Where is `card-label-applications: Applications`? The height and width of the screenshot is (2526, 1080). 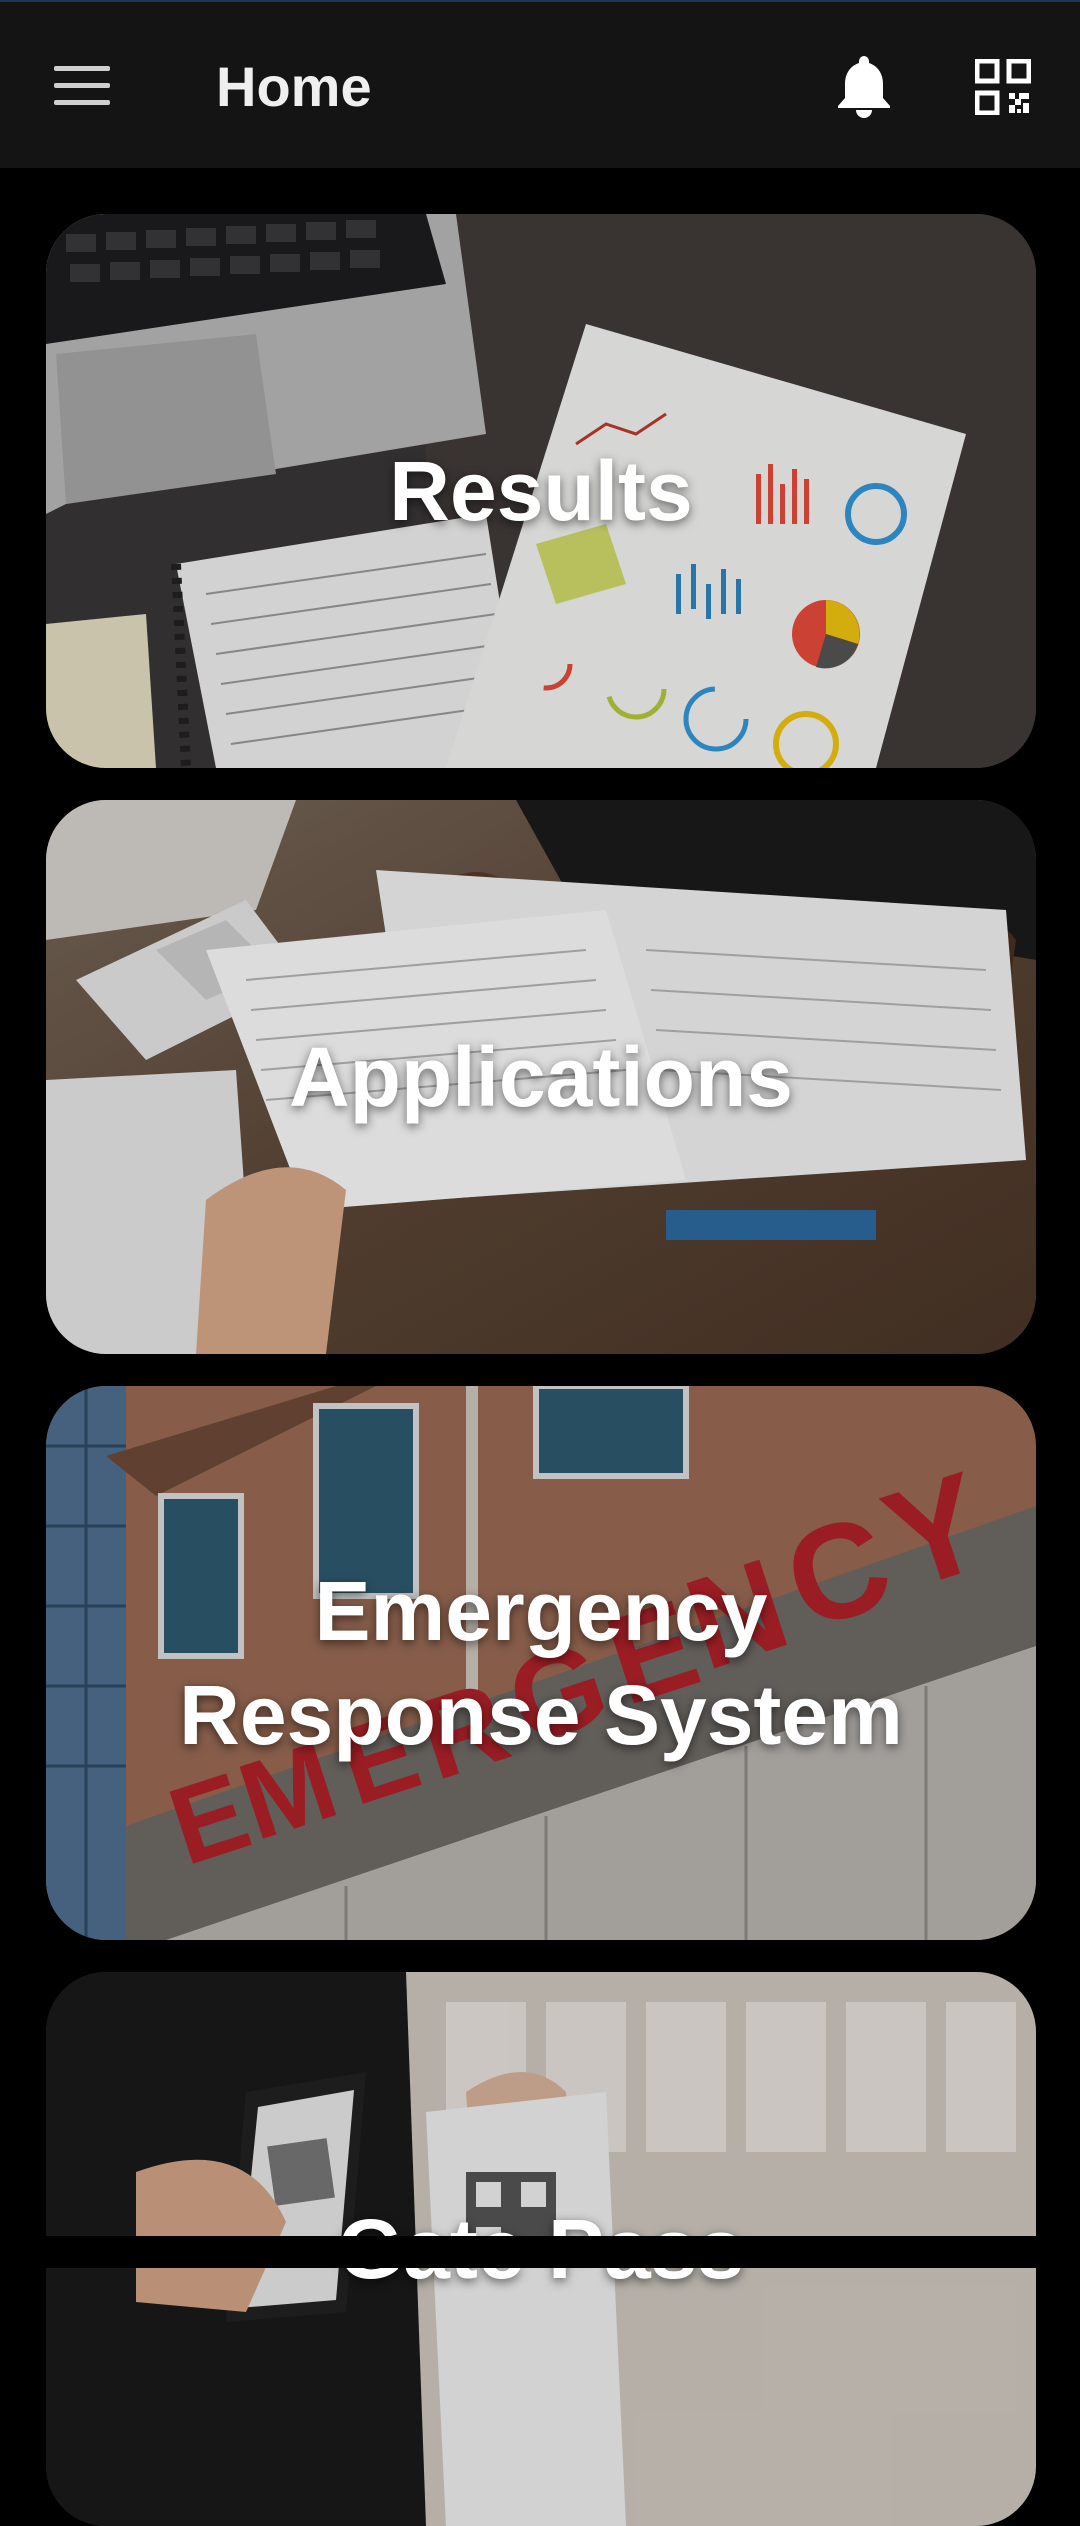 card-label-applications: Applications is located at coordinates (541, 1077).